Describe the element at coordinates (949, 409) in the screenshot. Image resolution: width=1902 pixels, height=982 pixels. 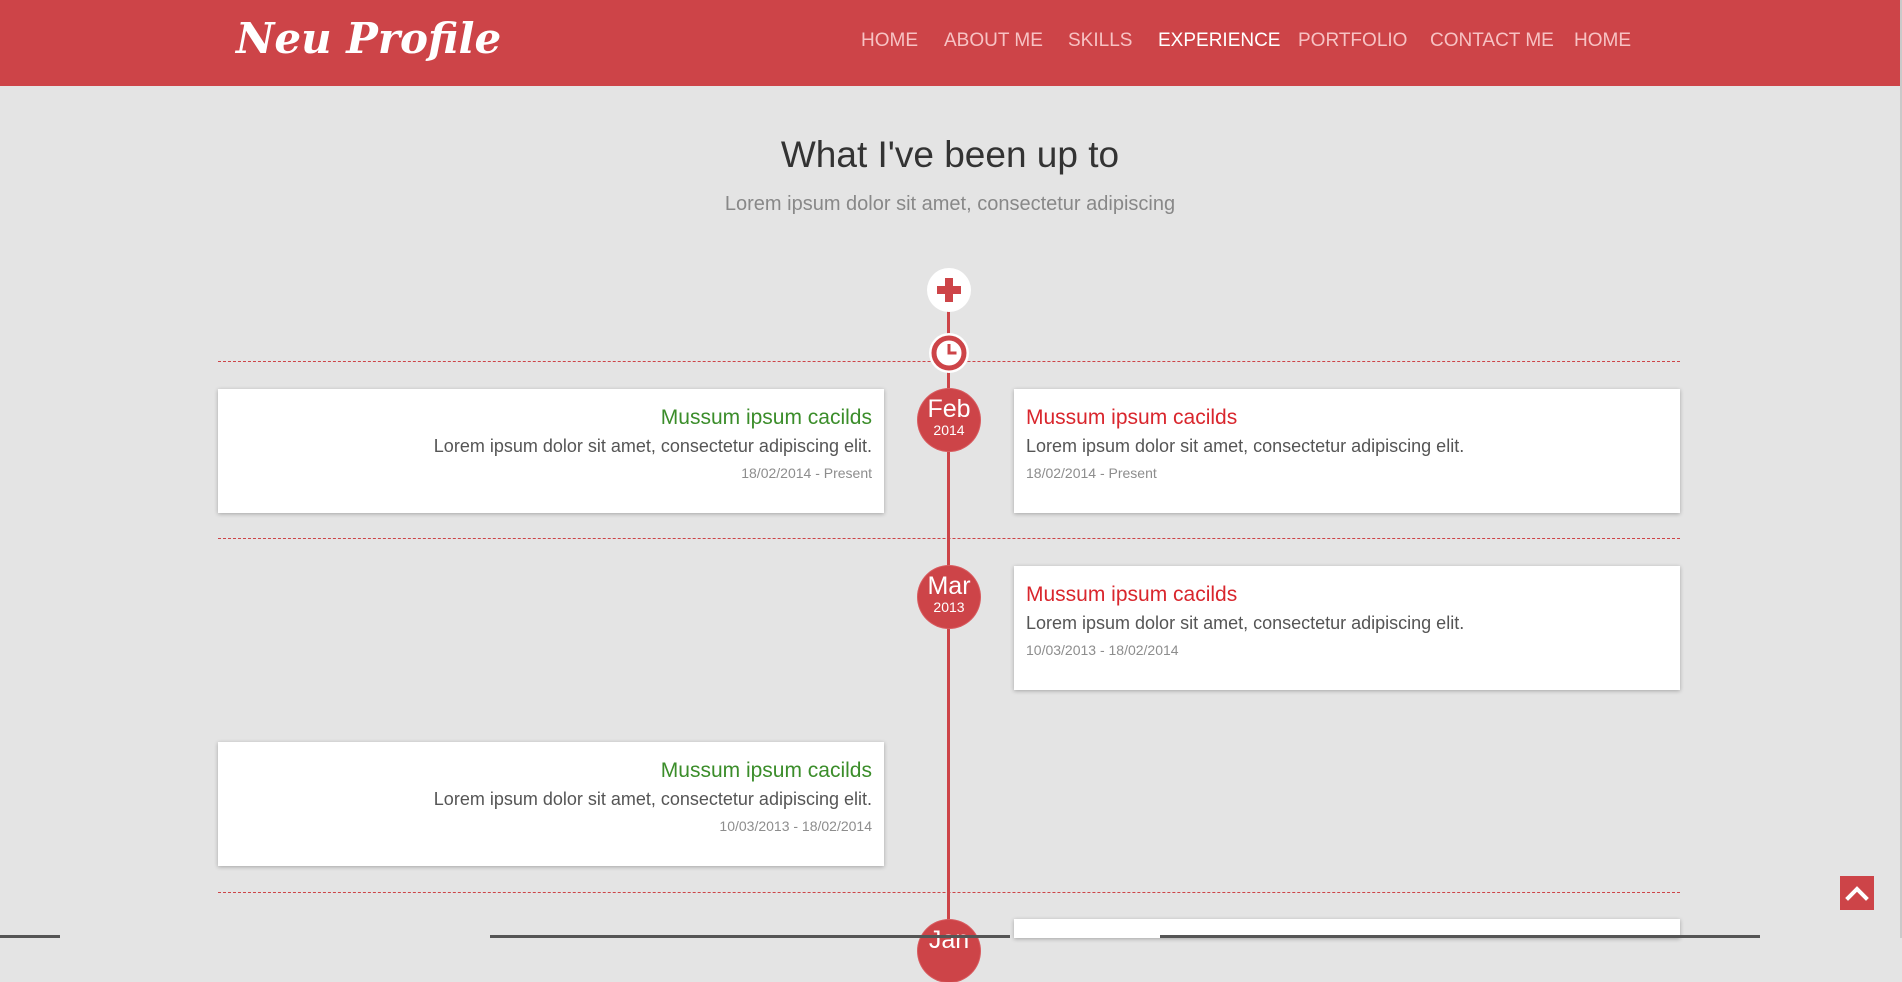
I see `date-month: Feb` at that location.